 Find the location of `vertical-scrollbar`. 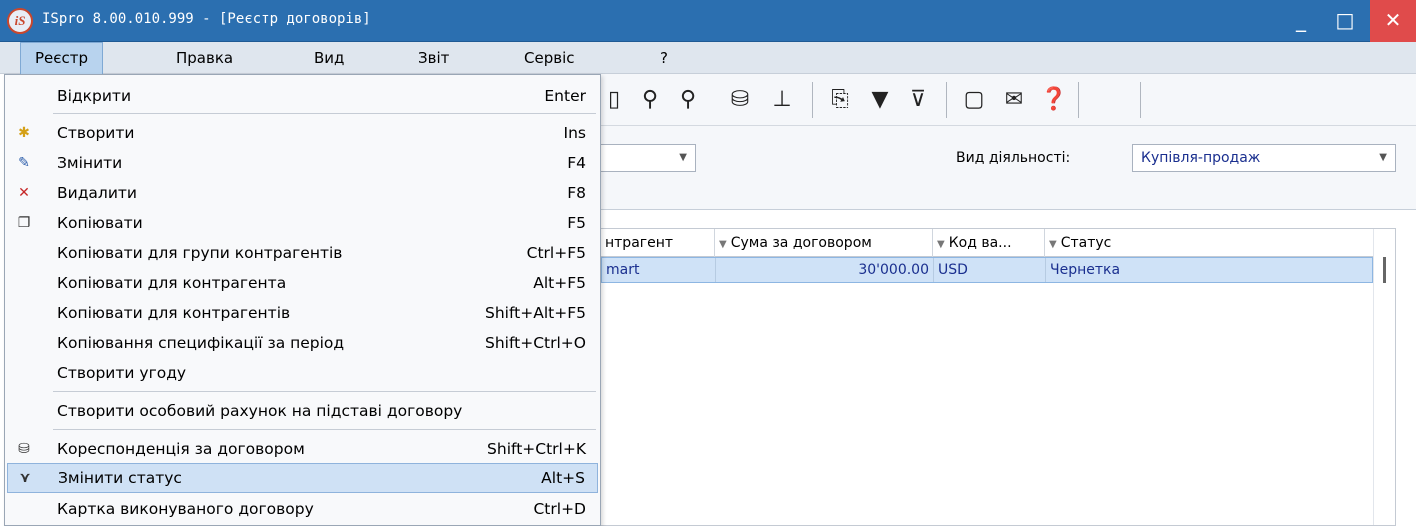

vertical-scrollbar is located at coordinates (1384, 377).